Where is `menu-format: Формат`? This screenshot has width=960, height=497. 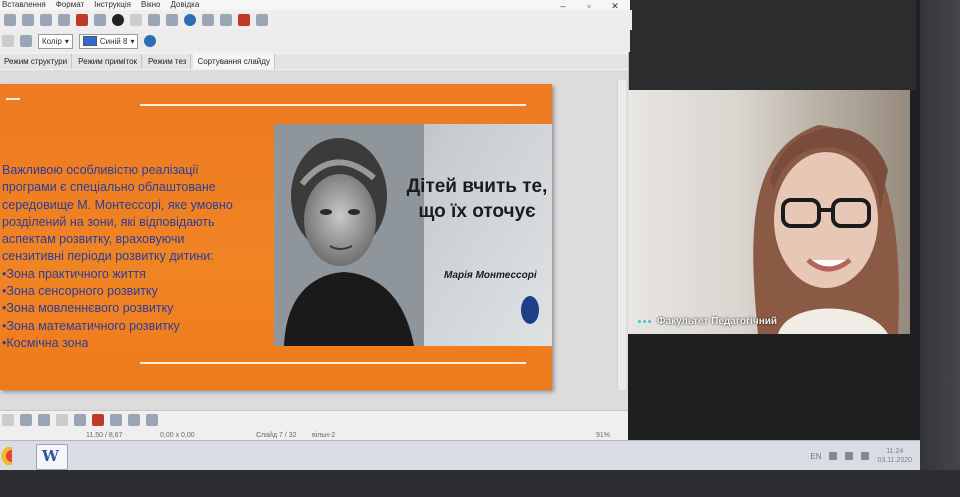
menu-format: Формат is located at coordinates (70, 5).